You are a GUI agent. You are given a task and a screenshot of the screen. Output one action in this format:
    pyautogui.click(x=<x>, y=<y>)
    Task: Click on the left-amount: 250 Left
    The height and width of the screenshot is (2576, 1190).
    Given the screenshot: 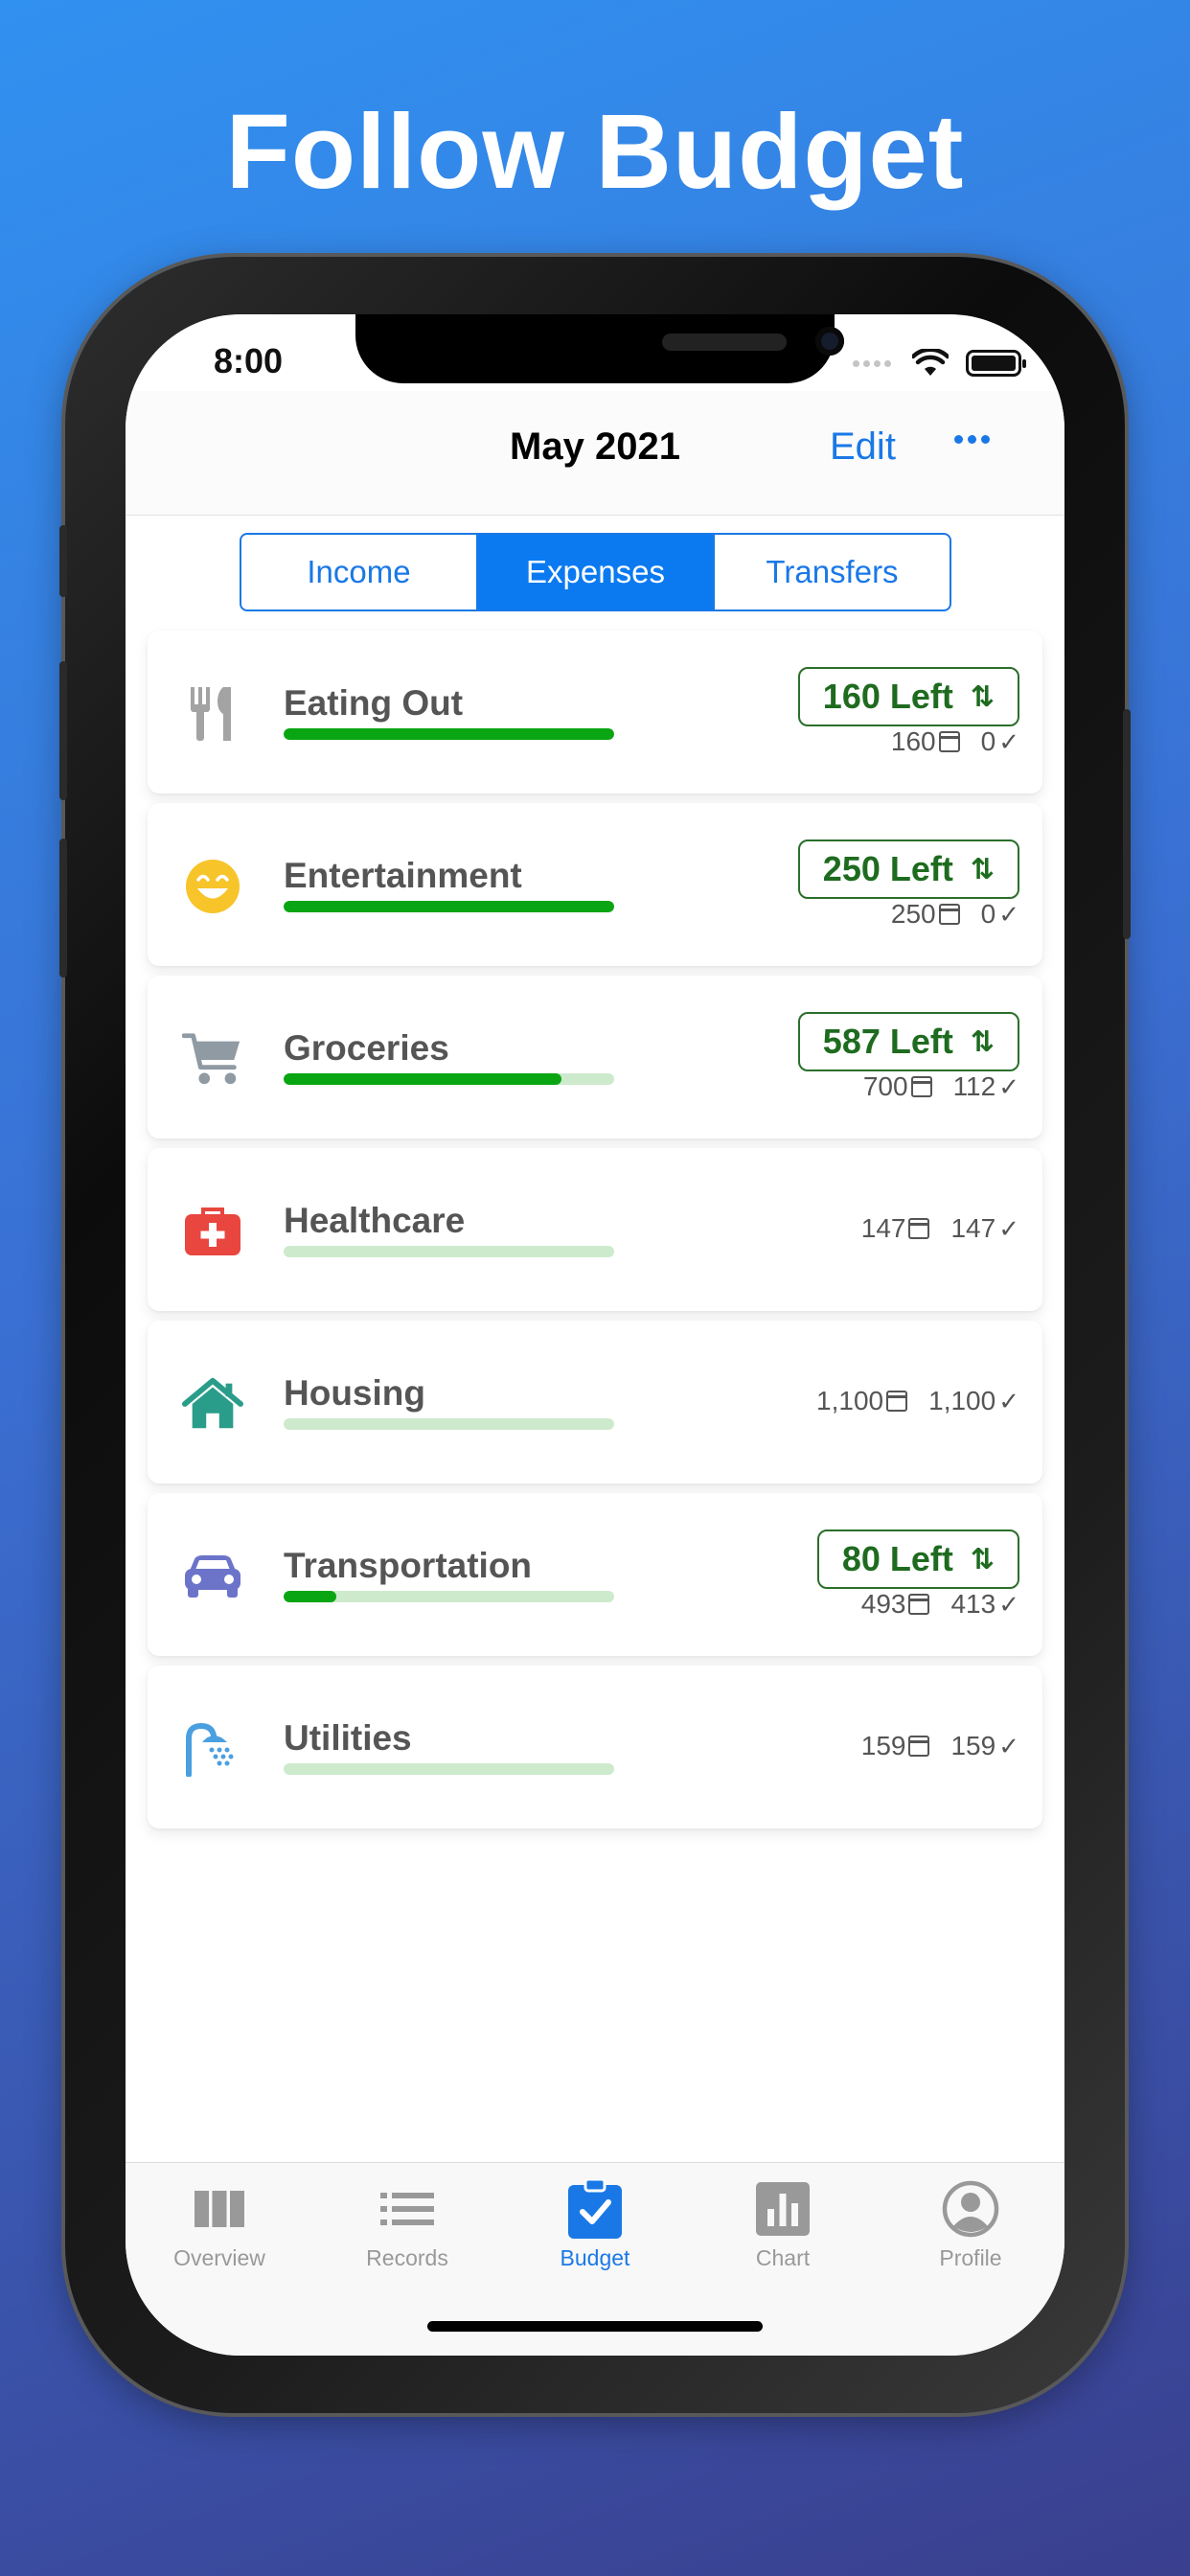 What is the action you would take?
    pyautogui.click(x=888, y=868)
    